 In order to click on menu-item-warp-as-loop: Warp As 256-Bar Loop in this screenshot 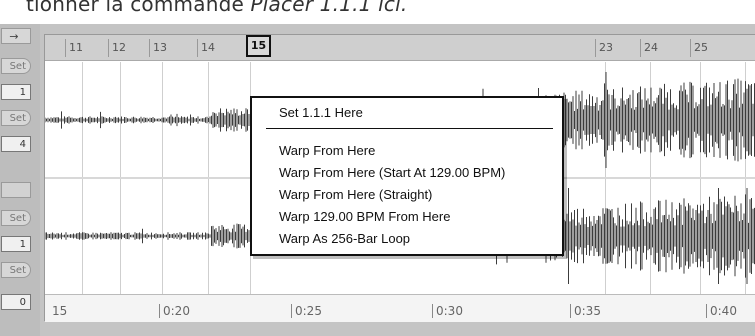, I will do `click(344, 239)`.